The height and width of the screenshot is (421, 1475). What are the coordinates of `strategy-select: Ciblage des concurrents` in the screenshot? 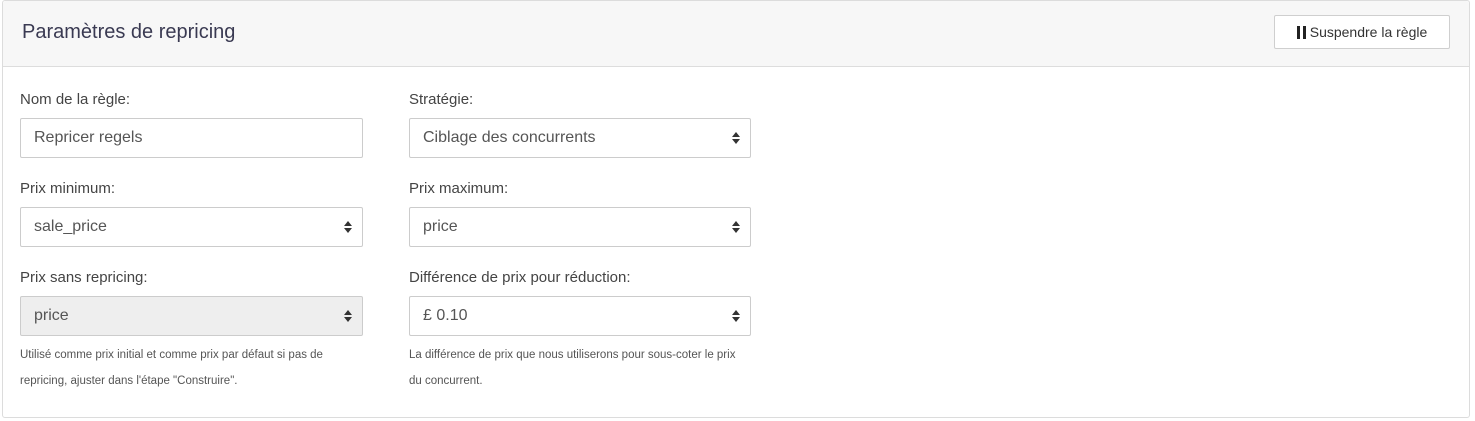 It's located at (580, 138).